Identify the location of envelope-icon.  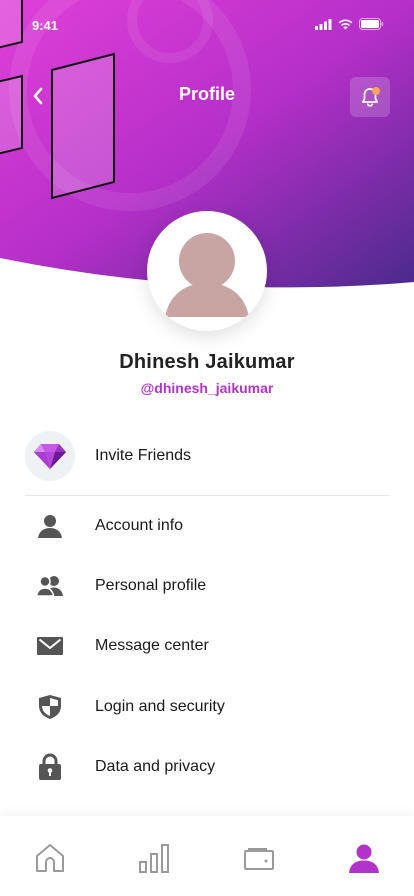
(50, 646).